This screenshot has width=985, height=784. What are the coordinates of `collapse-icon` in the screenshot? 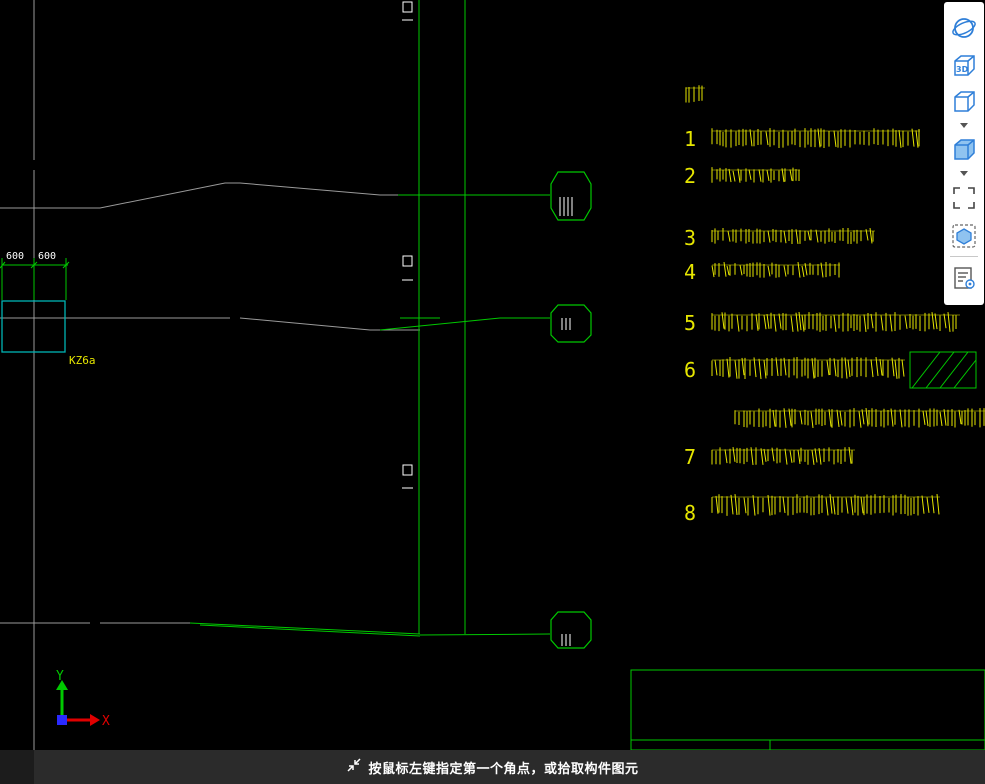 It's located at (354, 767).